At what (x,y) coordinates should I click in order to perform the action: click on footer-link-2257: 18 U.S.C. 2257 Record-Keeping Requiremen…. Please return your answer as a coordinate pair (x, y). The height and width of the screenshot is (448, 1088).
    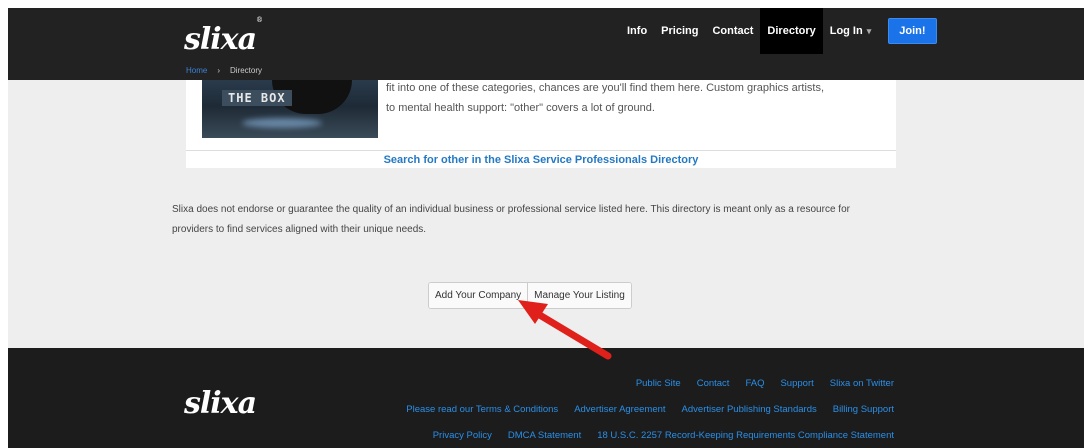
    Looking at the image, I should click on (745, 435).